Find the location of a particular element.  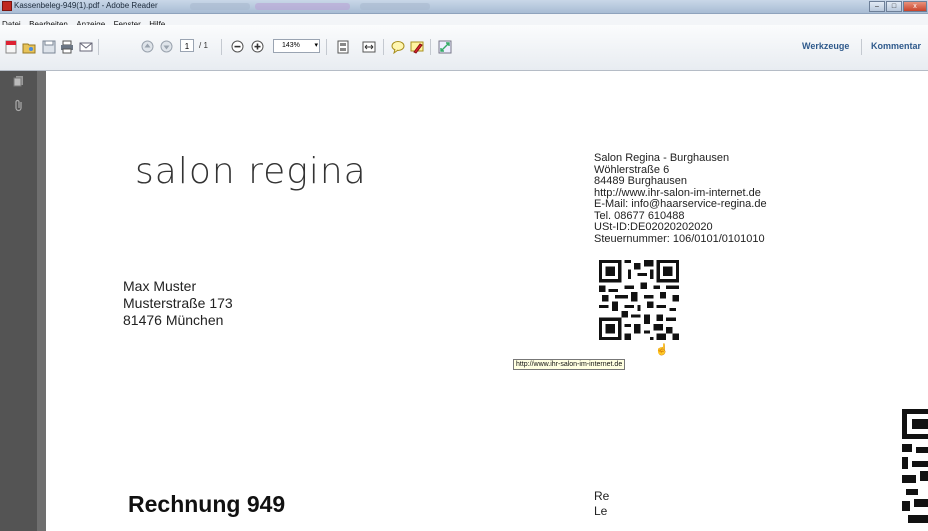

comment-icon is located at coordinates (397, 46).